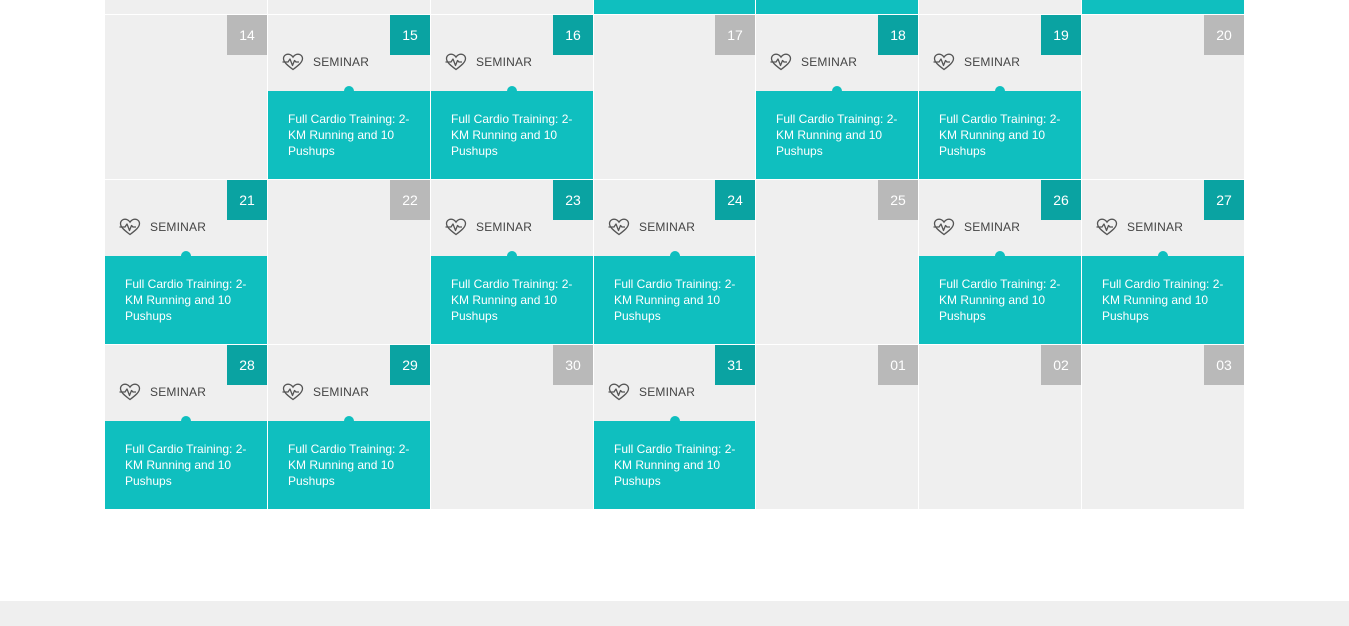 Image resolution: width=1349 pixels, height=626 pixels. I want to click on day-number-badge: 18, so click(898, 35).